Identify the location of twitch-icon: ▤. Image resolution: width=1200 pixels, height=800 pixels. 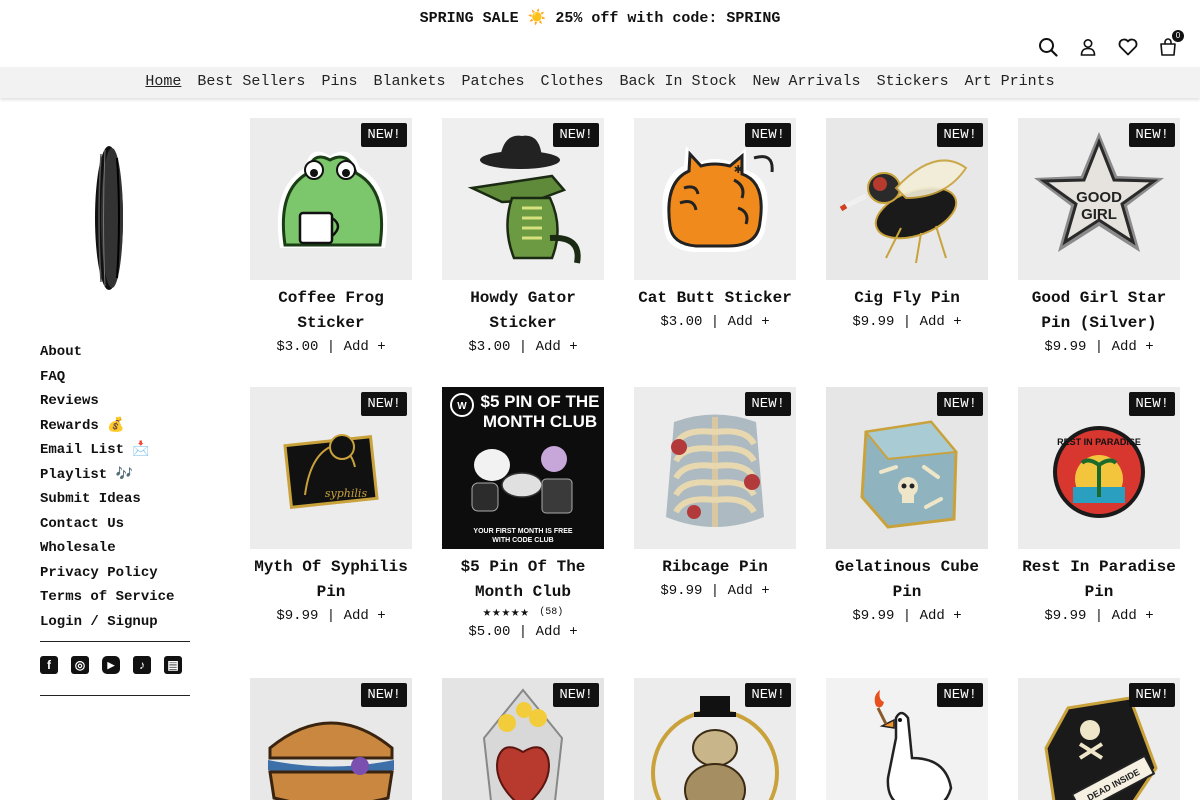
(173, 665).